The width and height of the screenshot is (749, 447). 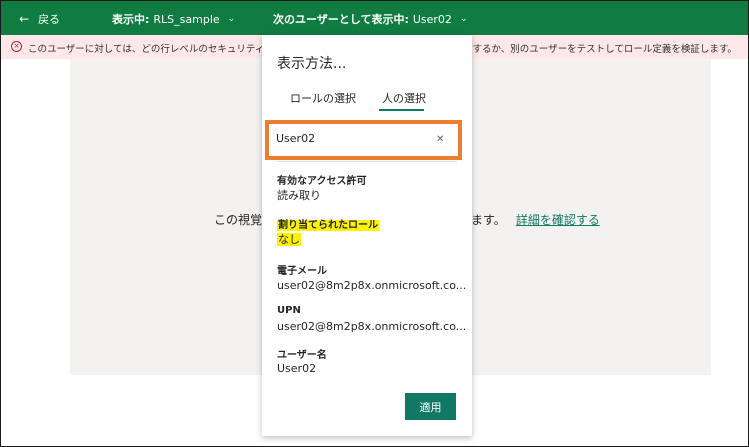 I want to click on active-tab-indicator, so click(x=401, y=110).